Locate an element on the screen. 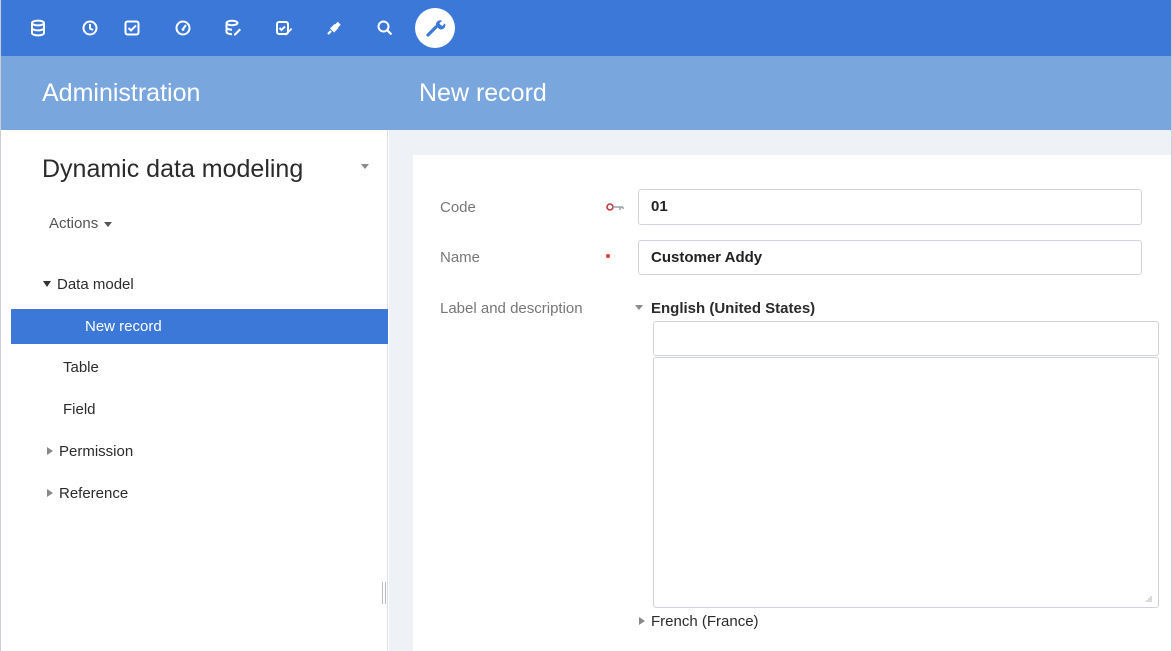  dashboard-icon is located at coordinates (183, 28).